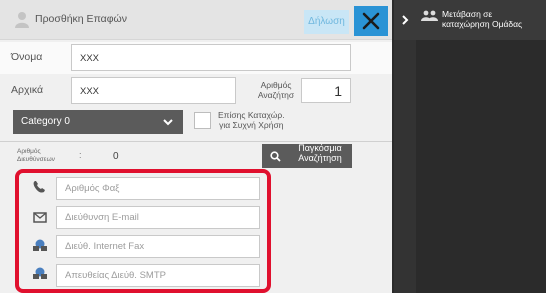  What do you see at coordinates (27, 90) in the screenshot?
I see `initials-label: Αρχικά` at bounding box center [27, 90].